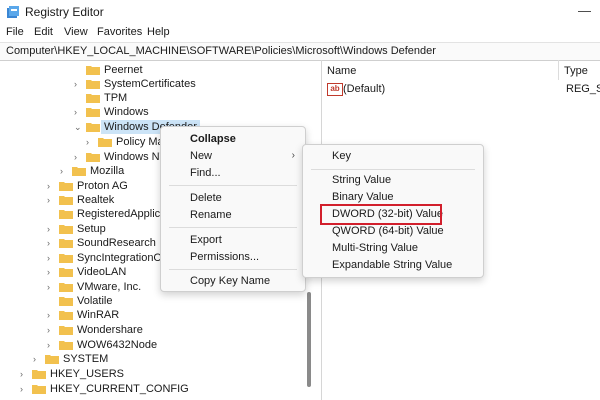 The height and width of the screenshot is (400, 600). I want to click on menu-item-export: Export, so click(233, 240).